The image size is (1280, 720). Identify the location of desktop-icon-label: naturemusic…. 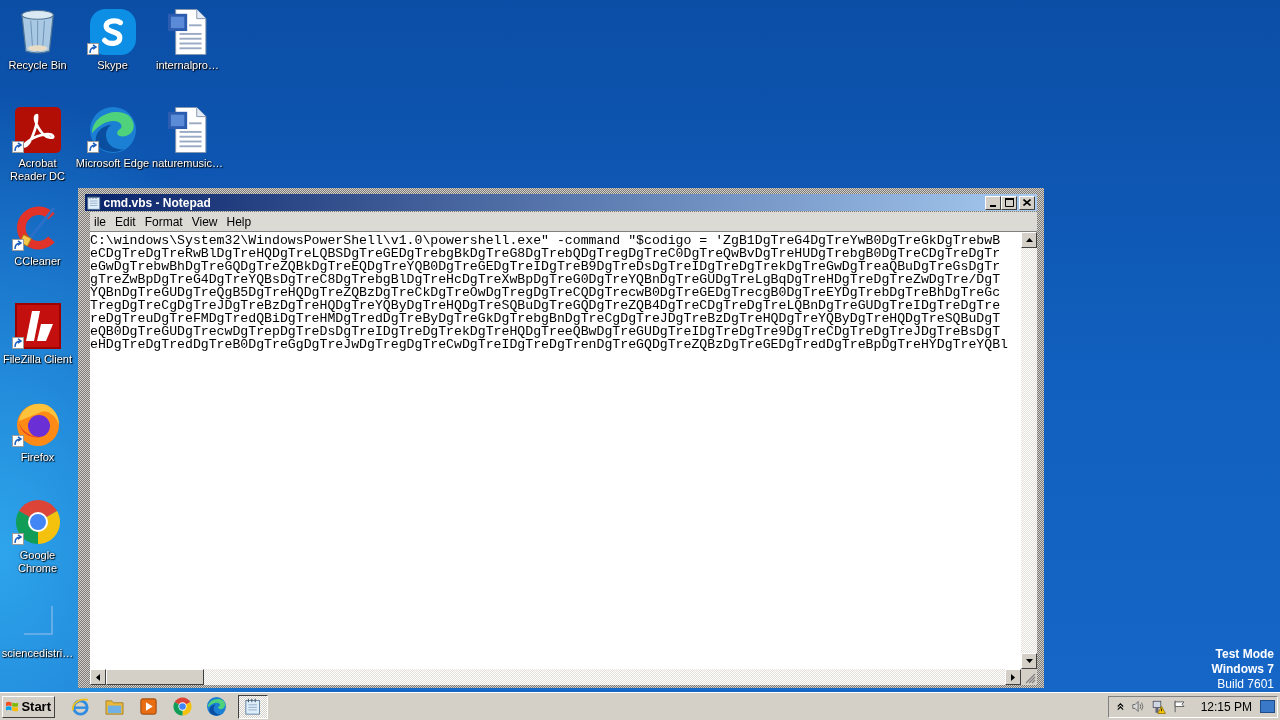
(187, 163).